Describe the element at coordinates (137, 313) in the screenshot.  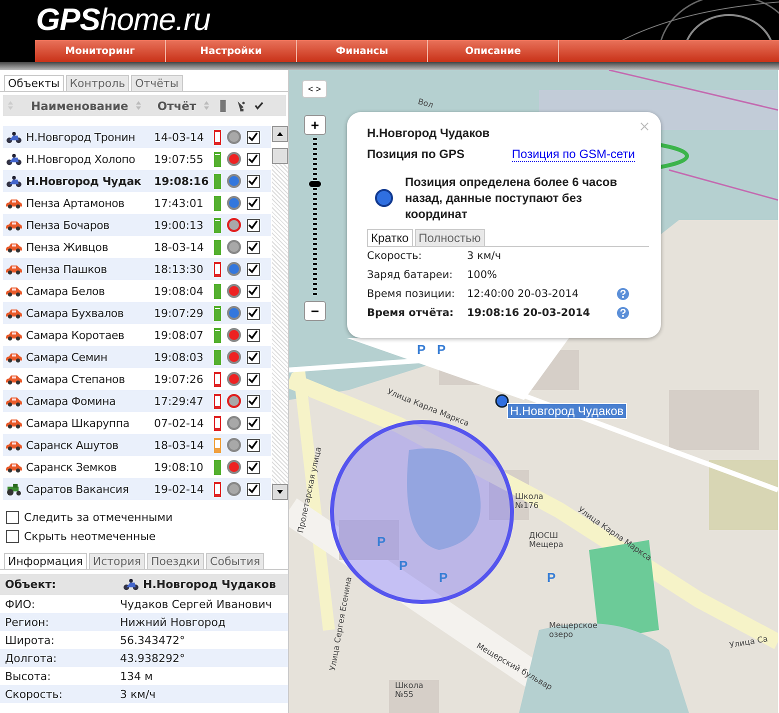
I see `table-row: Самара Бухвалов 19:07:29` at that location.